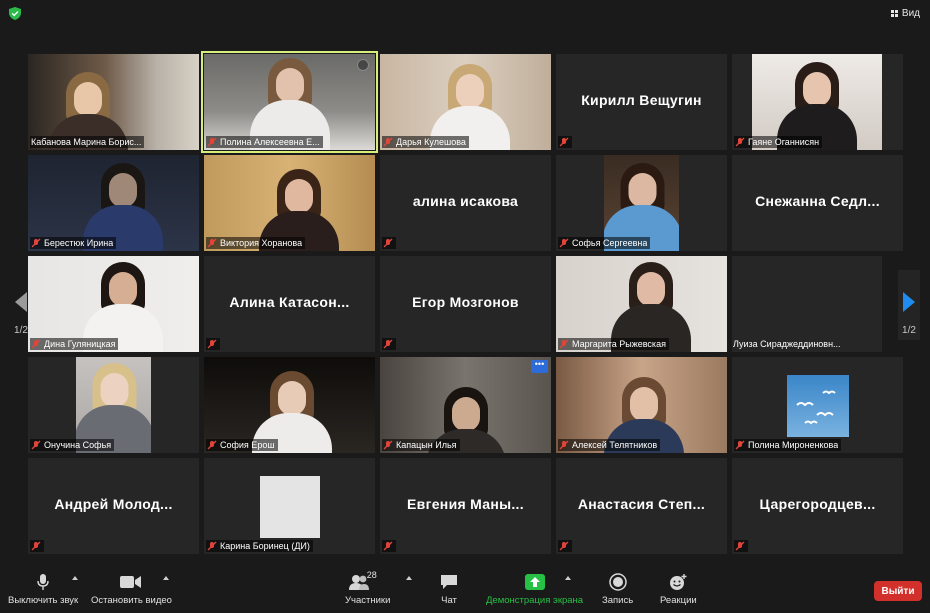  Describe the element at coordinates (909, 330) in the screenshot. I see `page-indicator-right: 1/2` at that location.